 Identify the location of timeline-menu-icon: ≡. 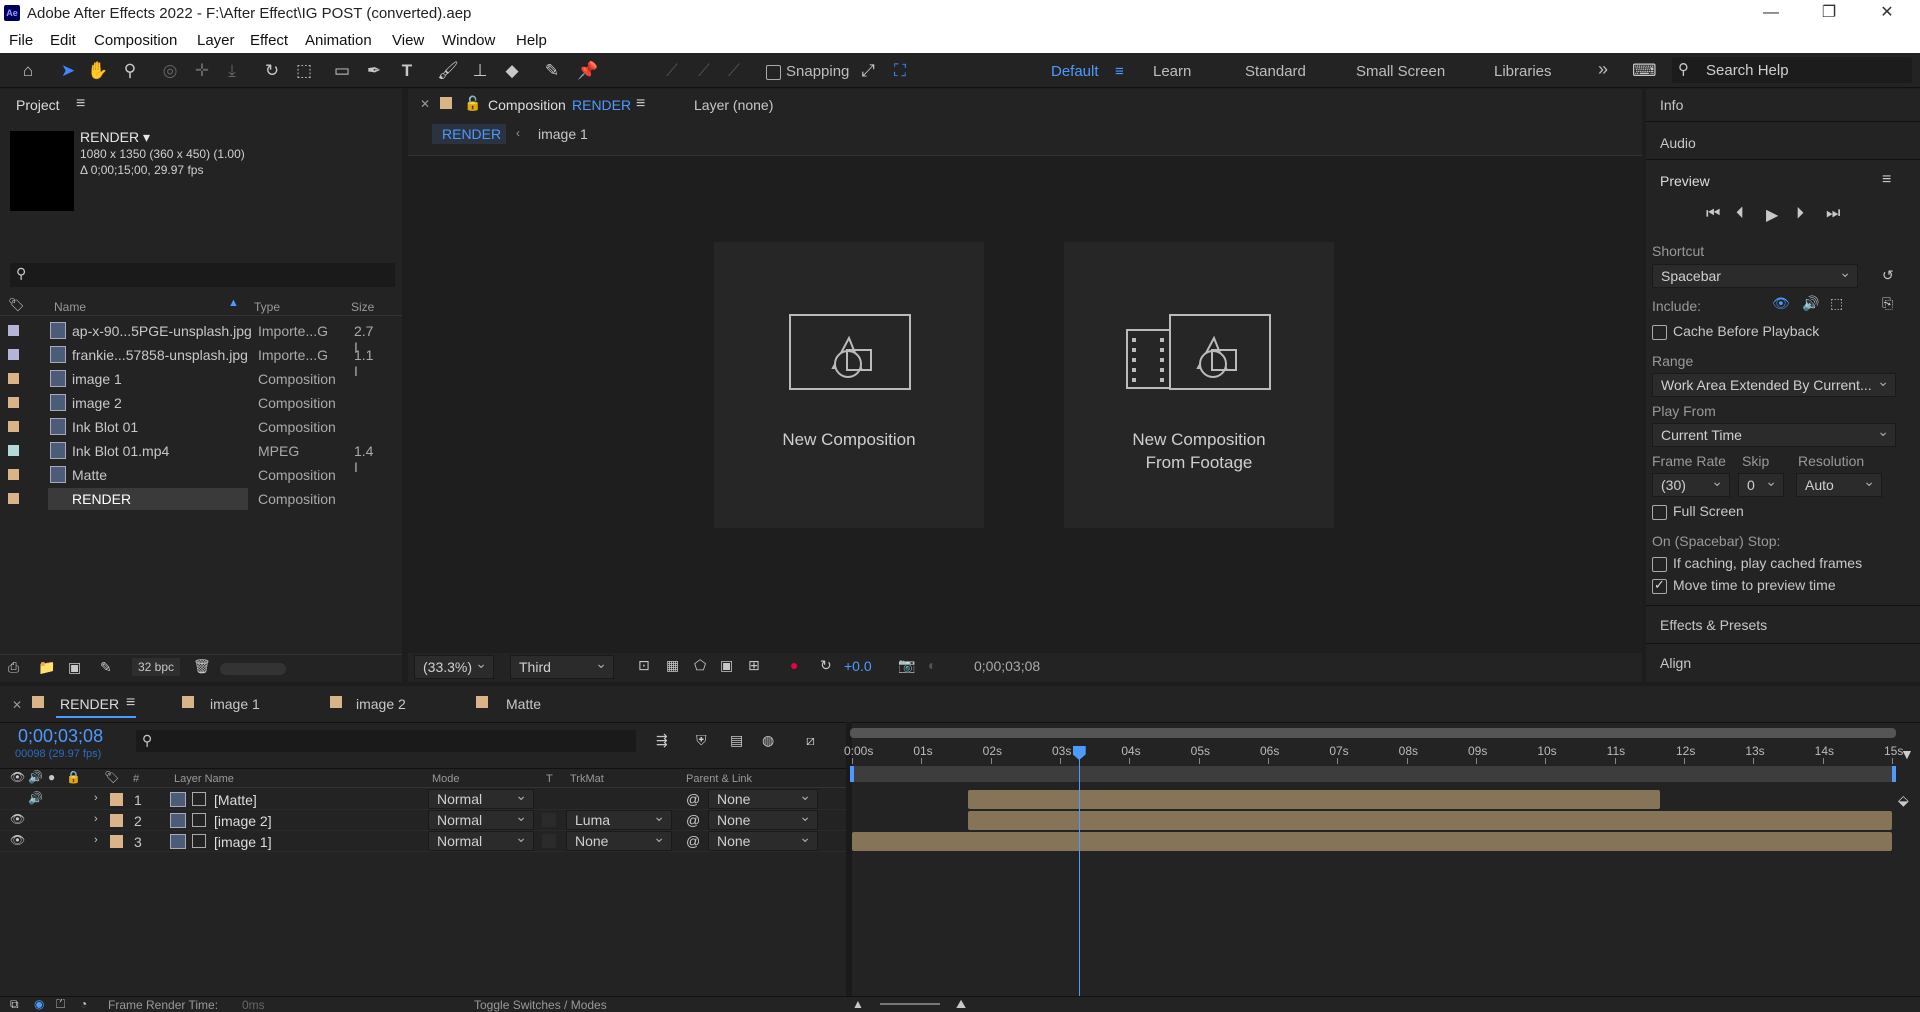
(130, 703).